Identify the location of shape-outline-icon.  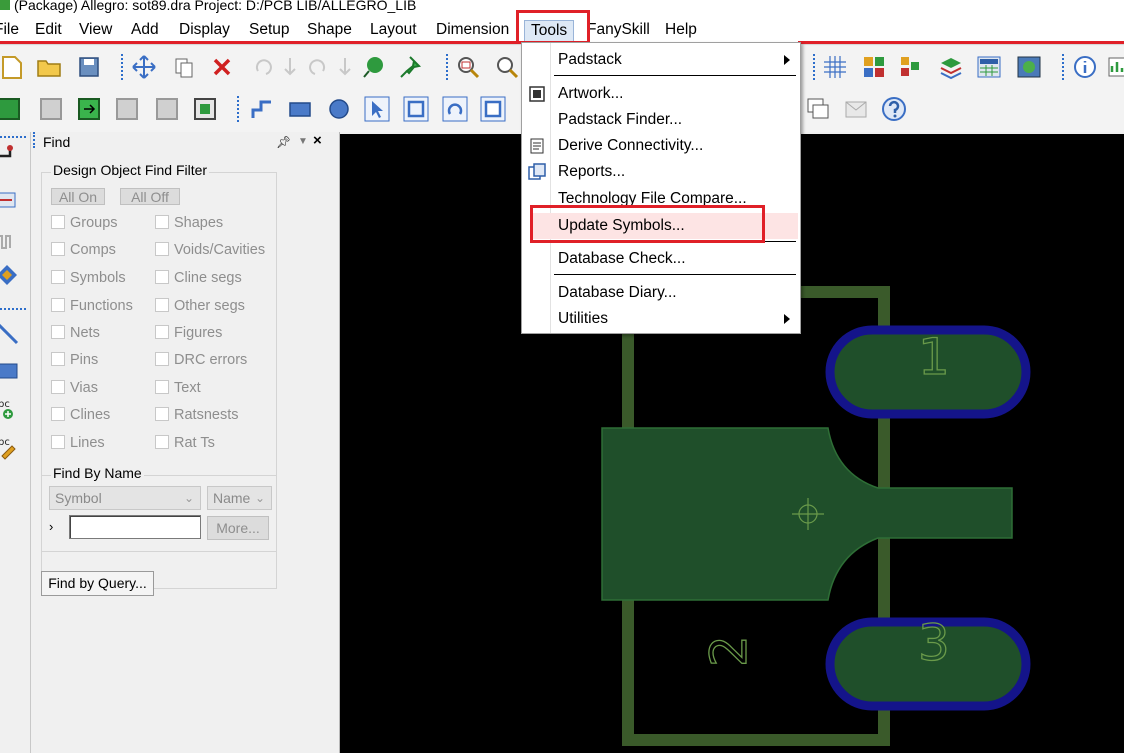
(51, 109).